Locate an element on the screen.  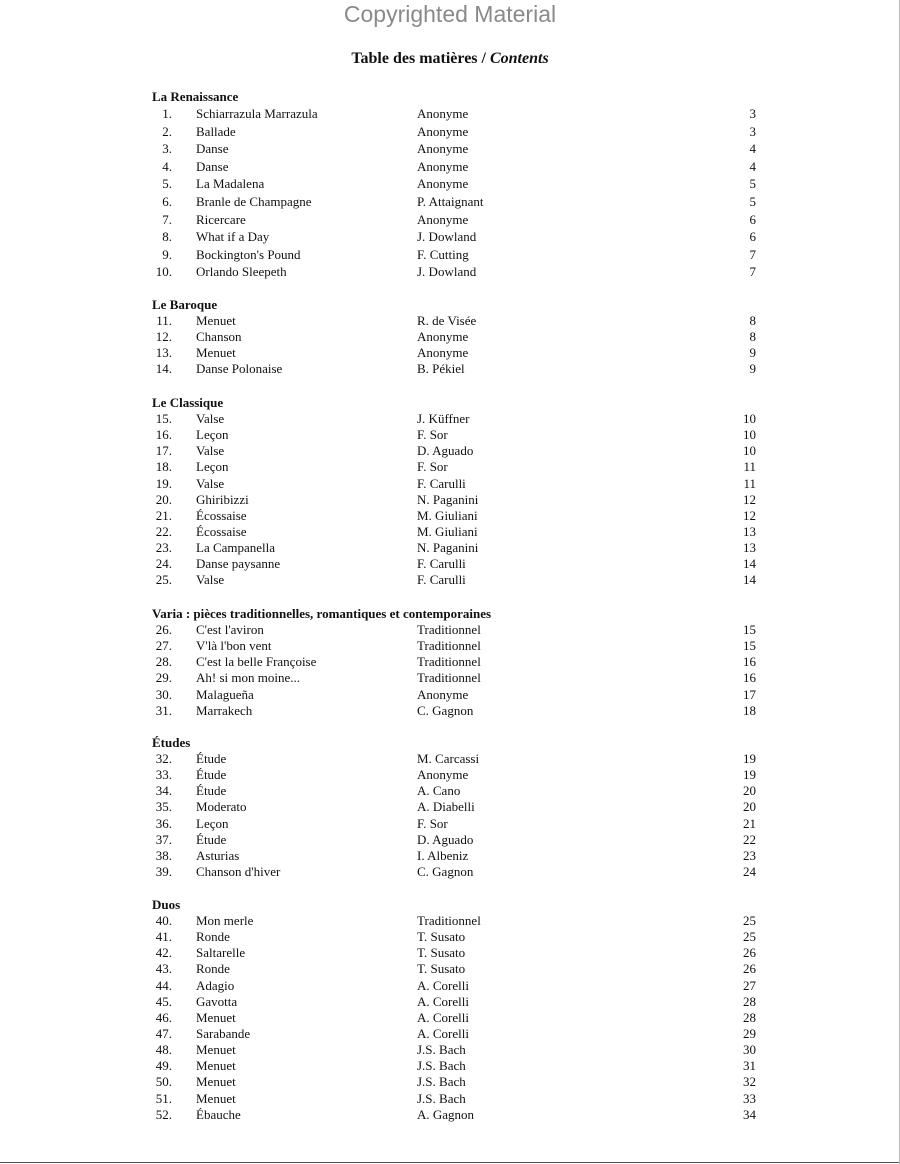
entry-num: 2. is located at coordinates (167, 131).